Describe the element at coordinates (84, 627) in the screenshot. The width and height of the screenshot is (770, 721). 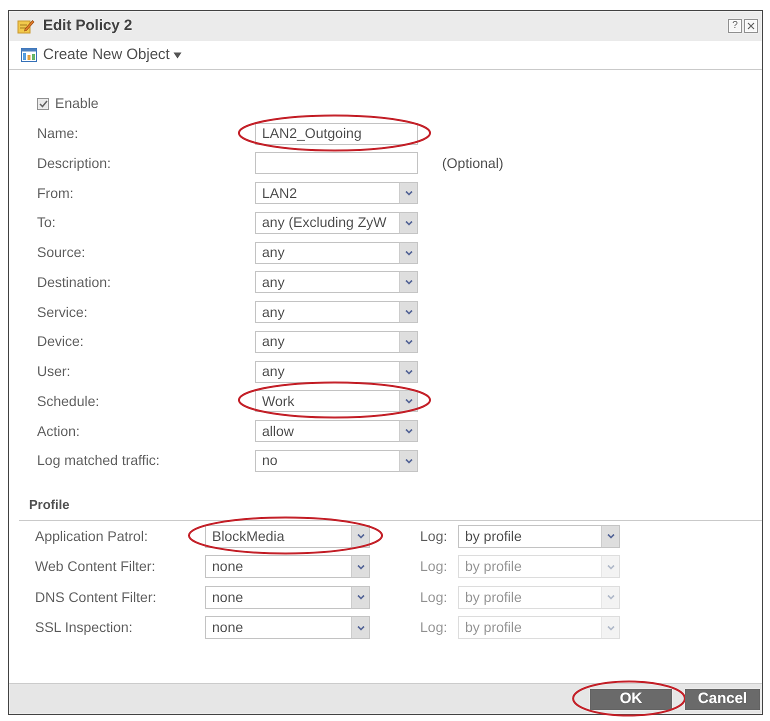
I see `field-label: SSL Inspection:` at that location.